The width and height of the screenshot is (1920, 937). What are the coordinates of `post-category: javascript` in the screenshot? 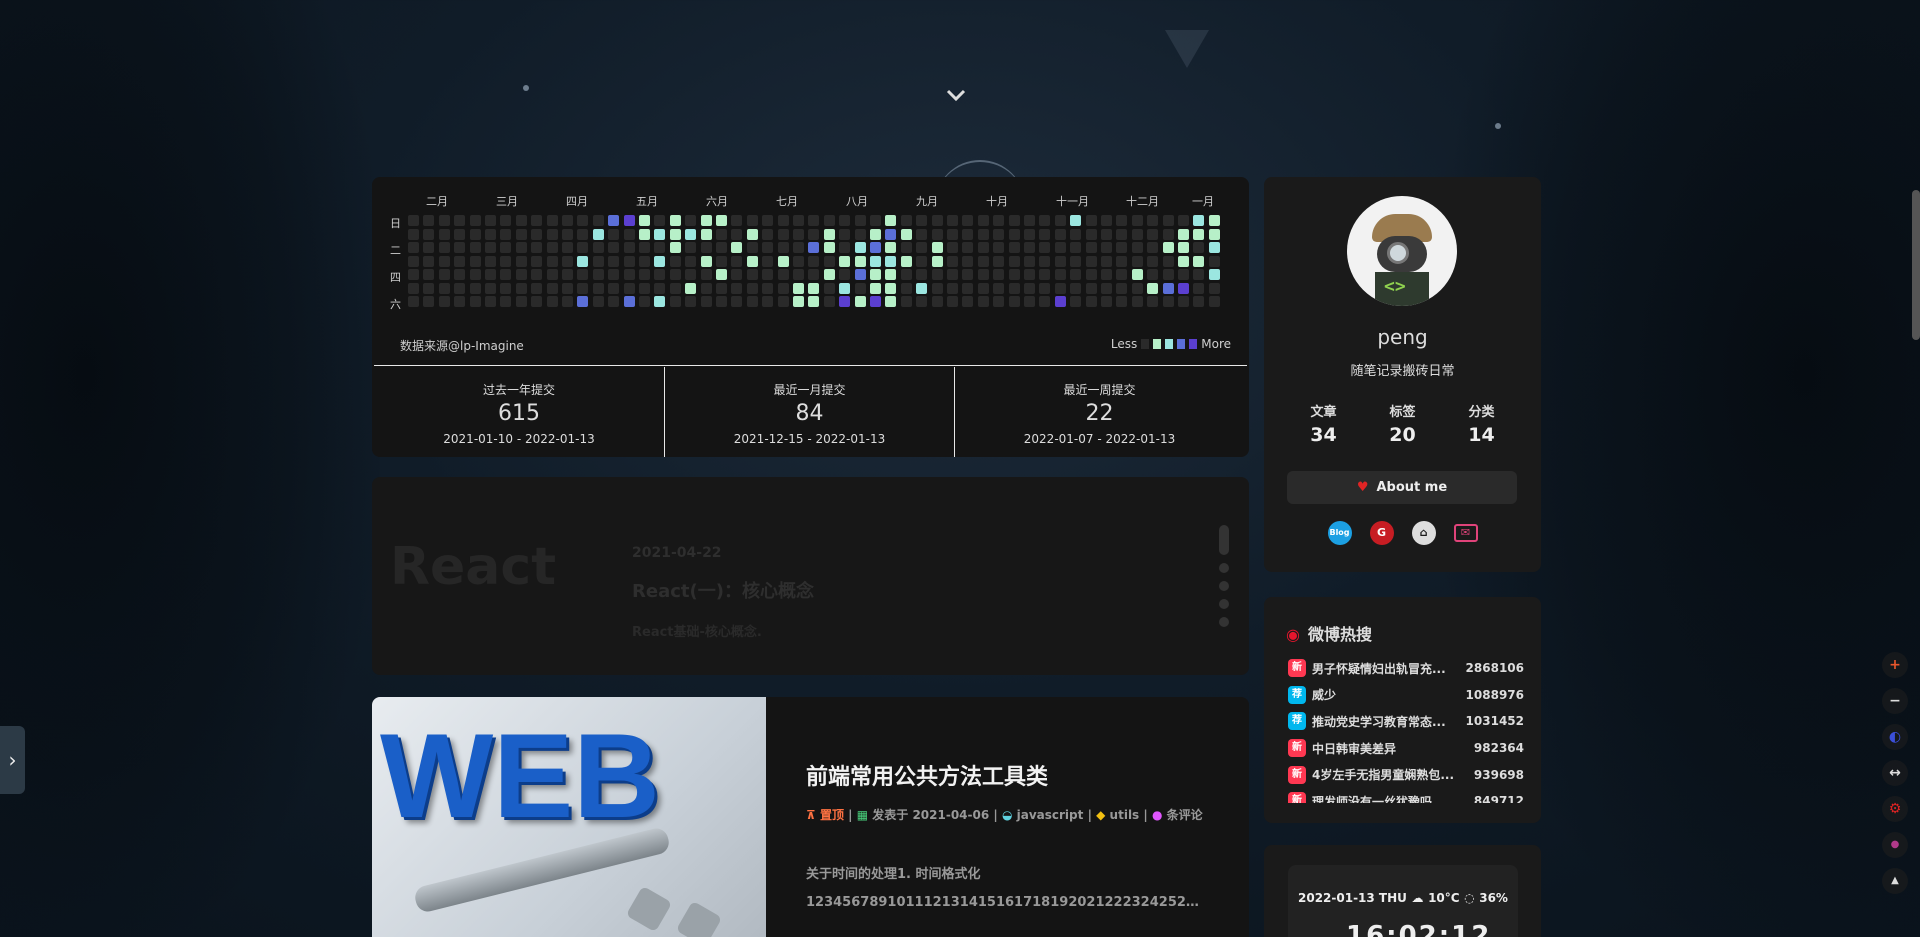 It's located at (1050, 815).